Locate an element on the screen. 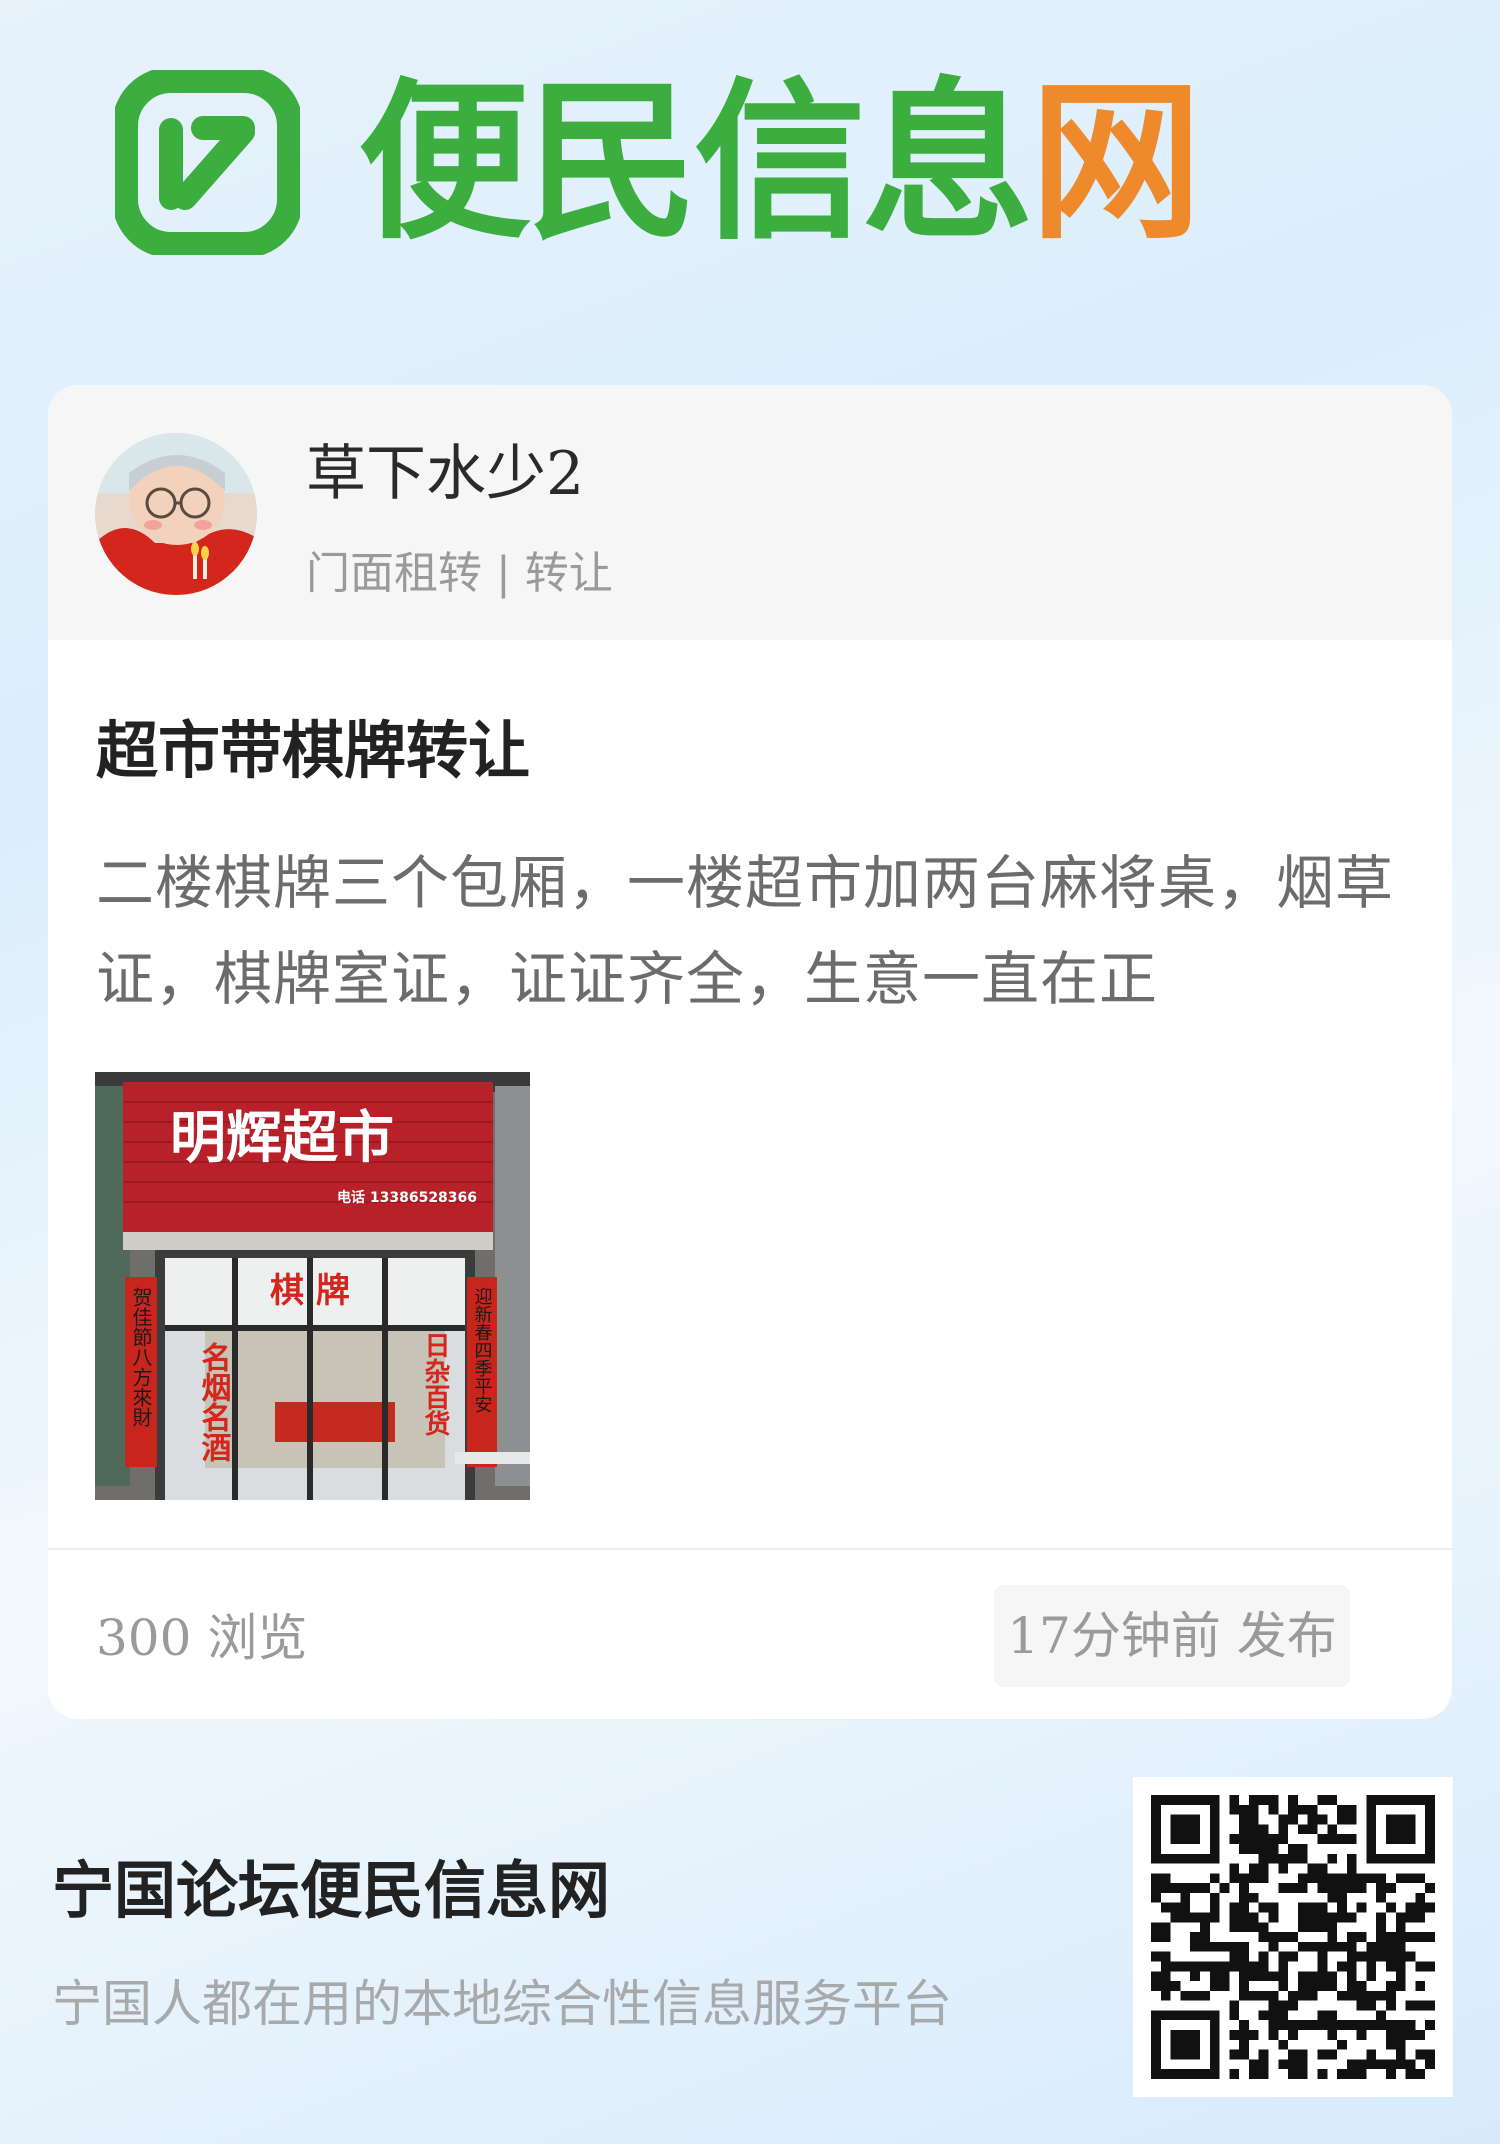  qr-code-icon is located at coordinates (1293, 1937).